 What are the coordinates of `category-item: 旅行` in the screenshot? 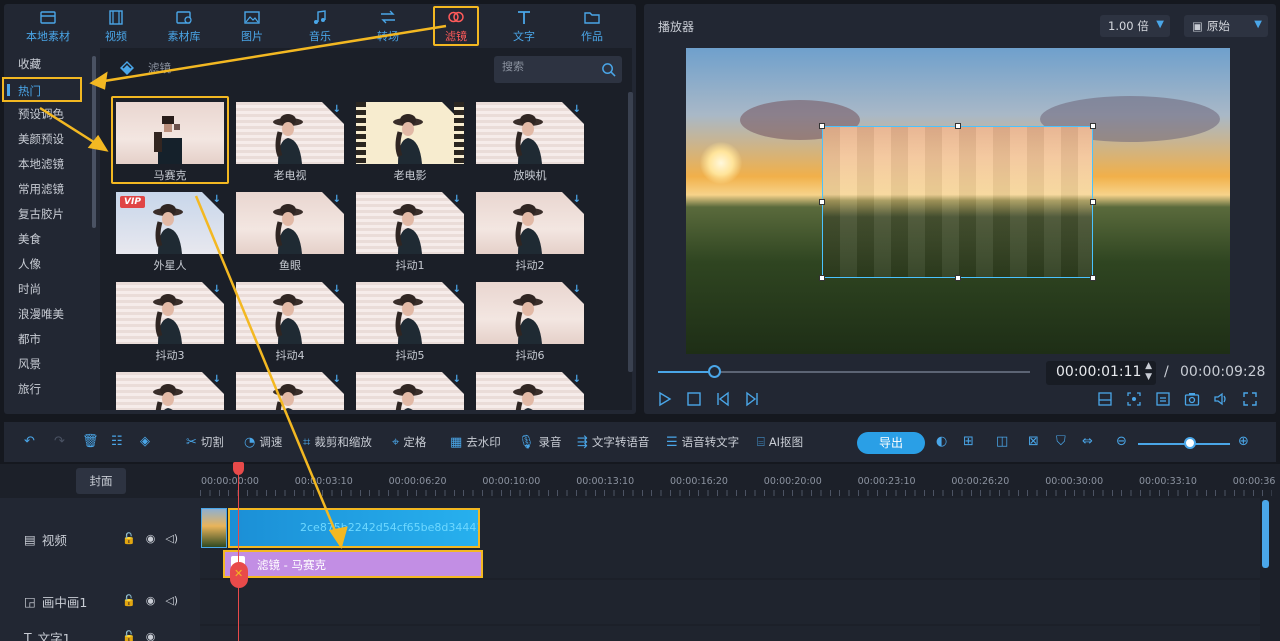 It's located at (48, 389).